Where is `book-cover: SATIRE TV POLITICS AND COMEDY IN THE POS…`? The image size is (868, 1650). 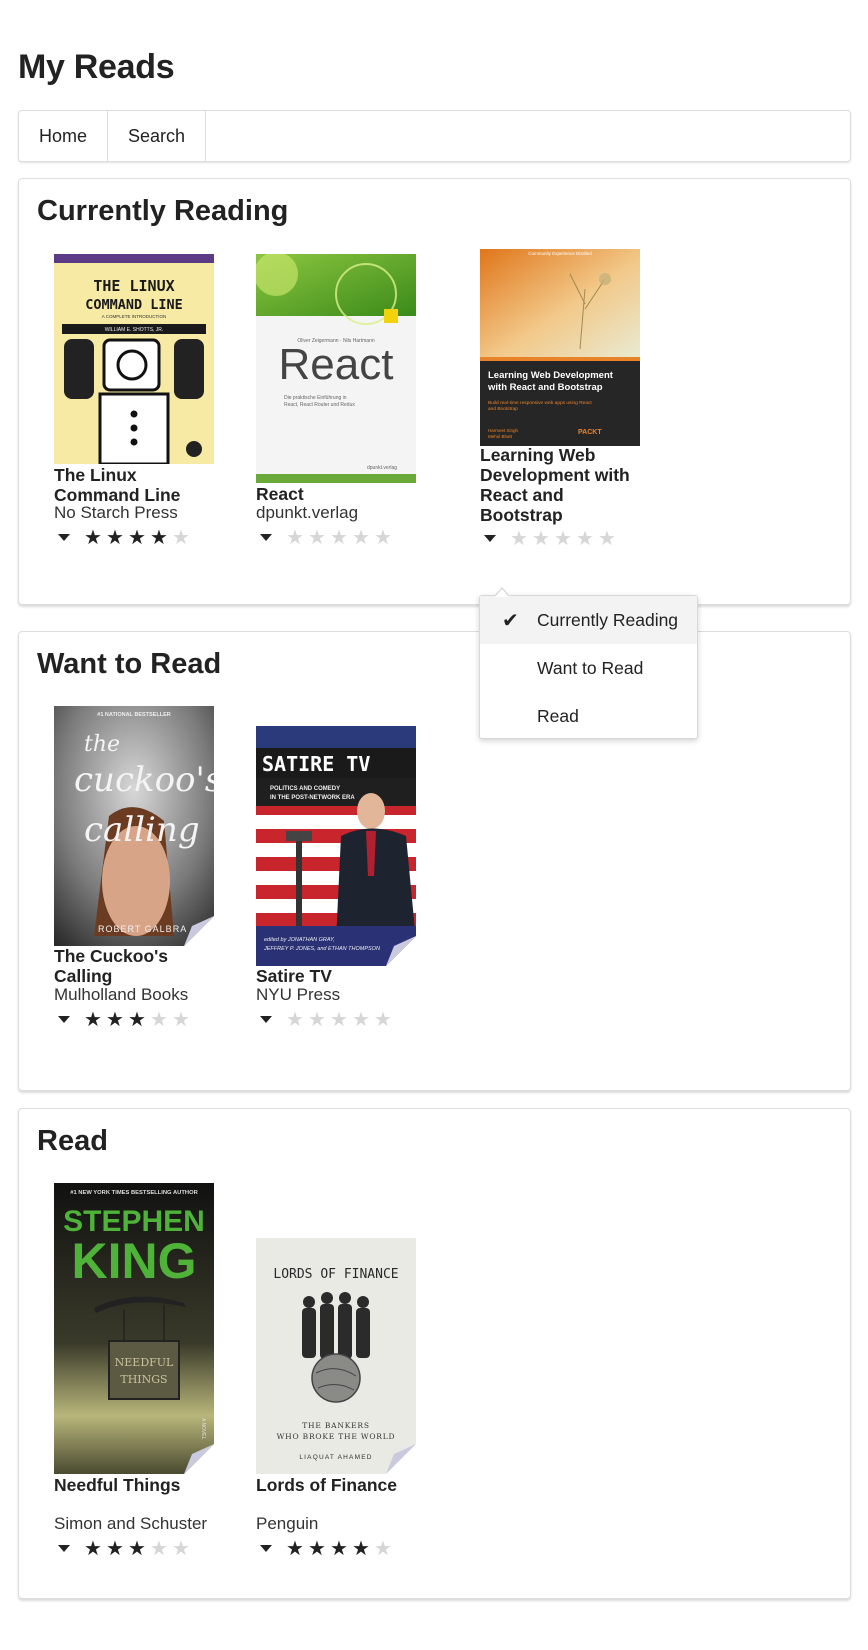
book-cover: SATIRE TV POLITICS AND COMEDY IN THE POS… is located at coordinates (336, 846).